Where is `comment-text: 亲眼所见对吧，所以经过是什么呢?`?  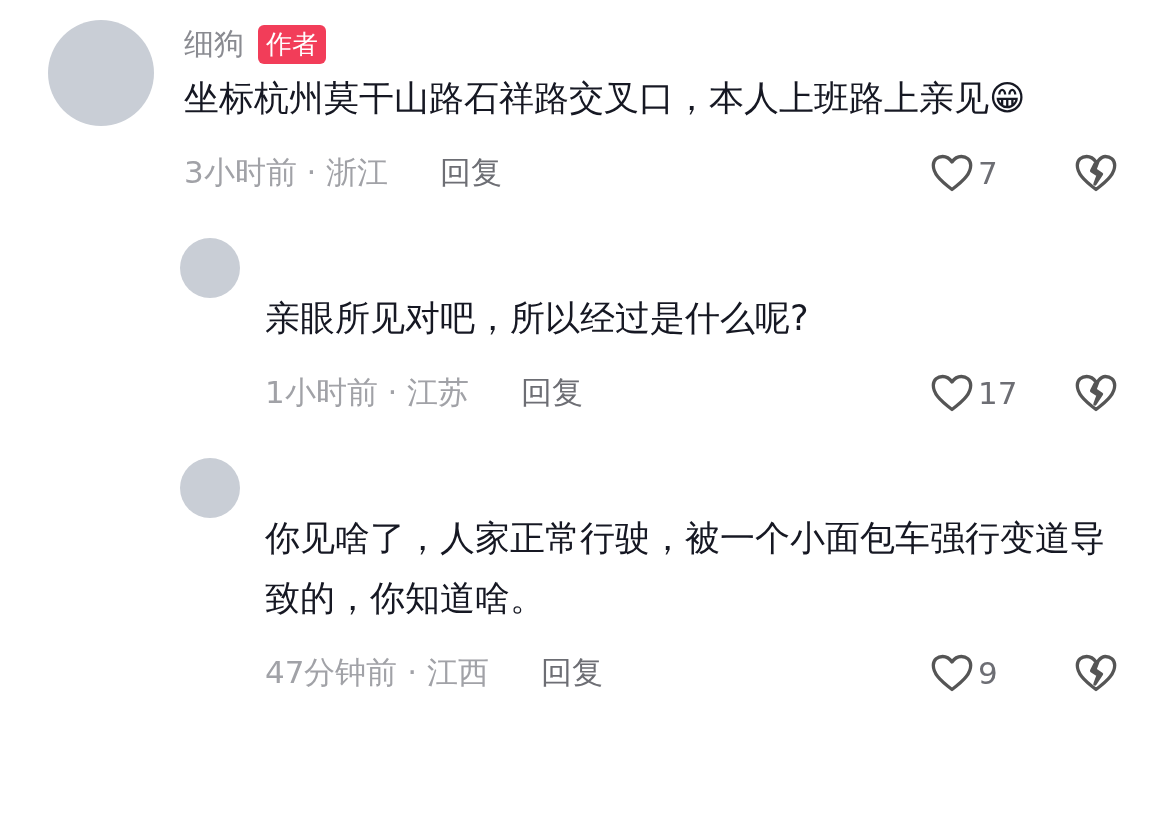
comment-text: 亲眼所见对吧，所以经过是什么呢? is located at coordinates (537, 318).